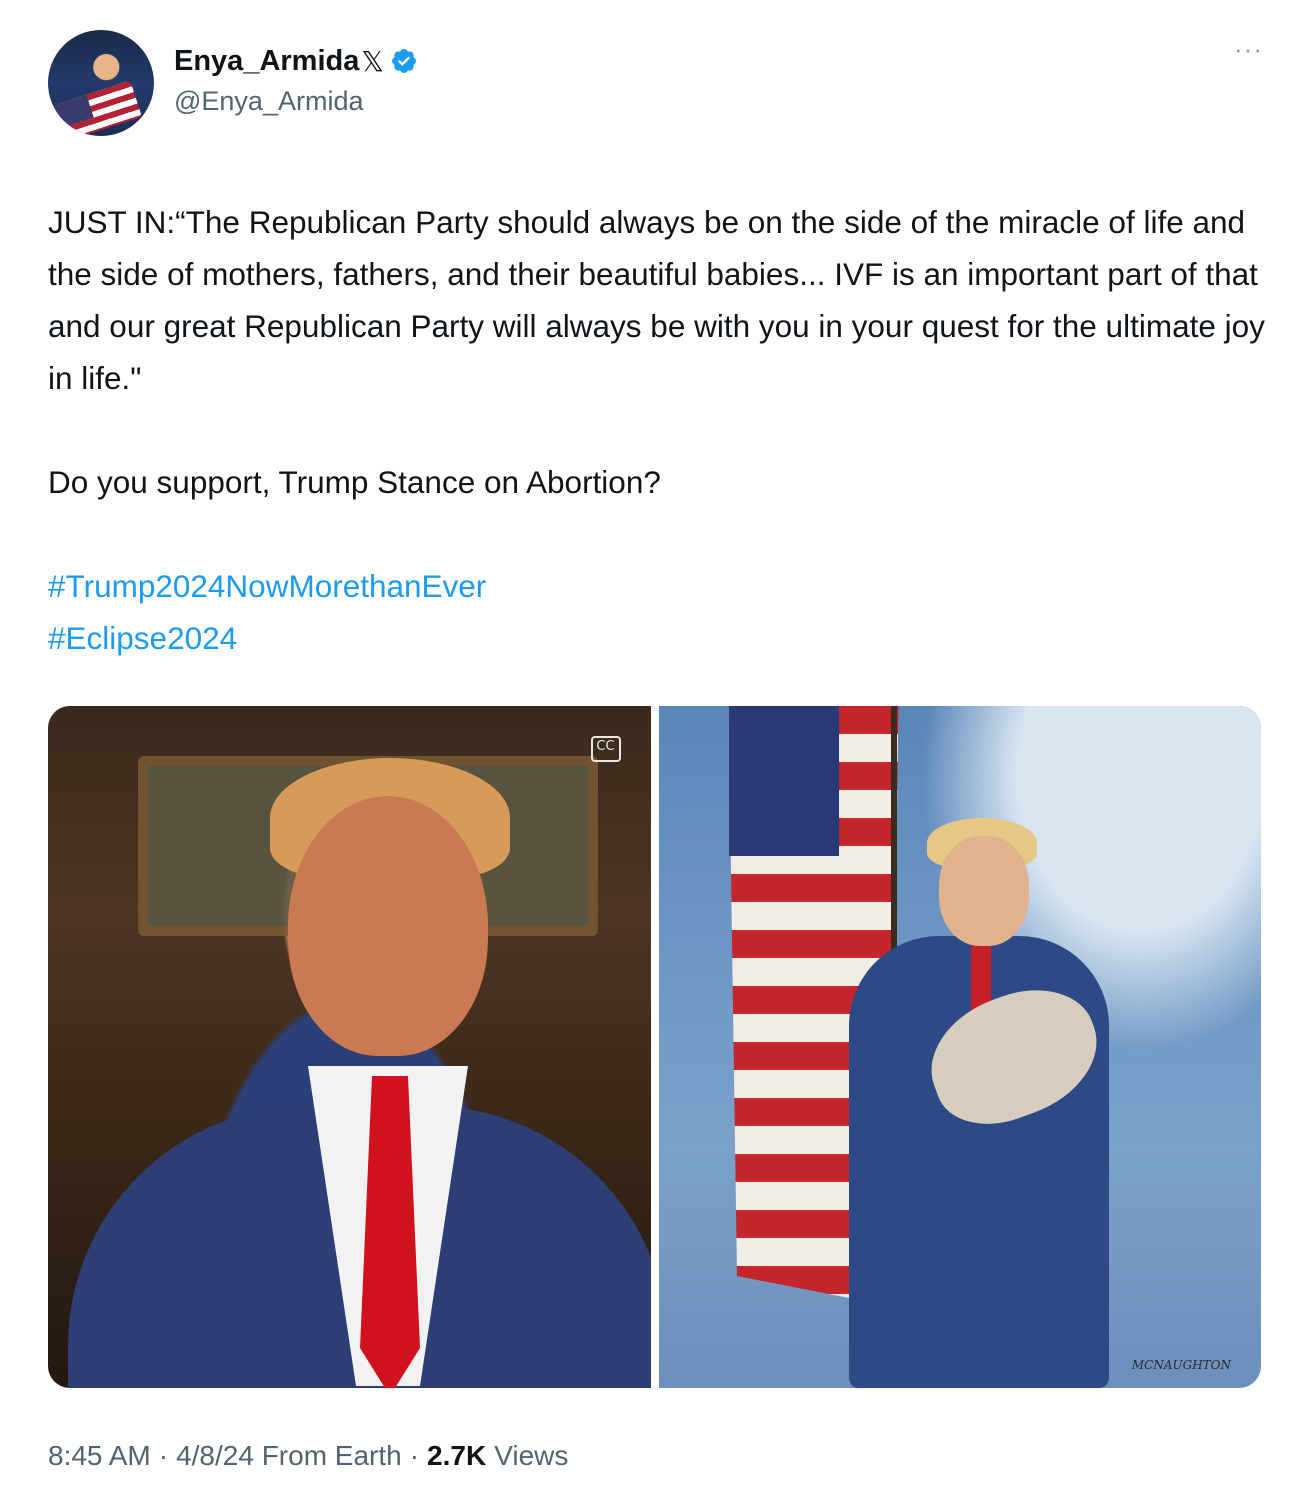 The image size is (1305, 1504). What do you see at coordinates (531, 1455) in the screenshot?
I see `views-label: Views` at bounding box center [531, 1455].